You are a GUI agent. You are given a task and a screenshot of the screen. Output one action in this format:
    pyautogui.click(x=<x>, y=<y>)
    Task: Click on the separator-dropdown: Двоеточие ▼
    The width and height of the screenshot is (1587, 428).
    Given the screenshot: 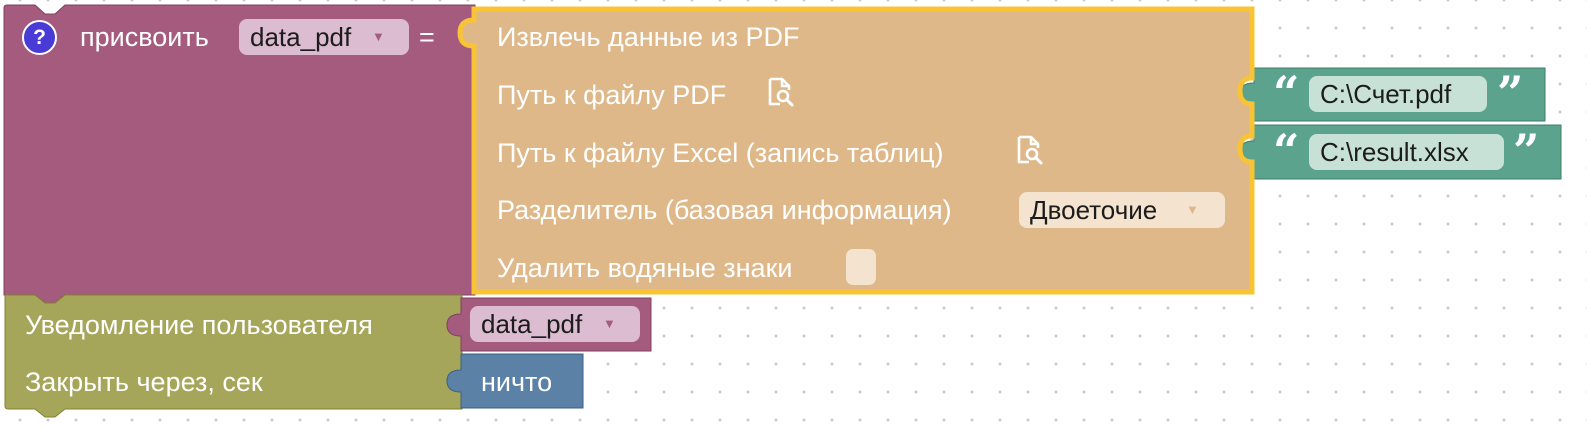 What is the action you would take?
    pyautogui.click(x=1122, y=210)
    